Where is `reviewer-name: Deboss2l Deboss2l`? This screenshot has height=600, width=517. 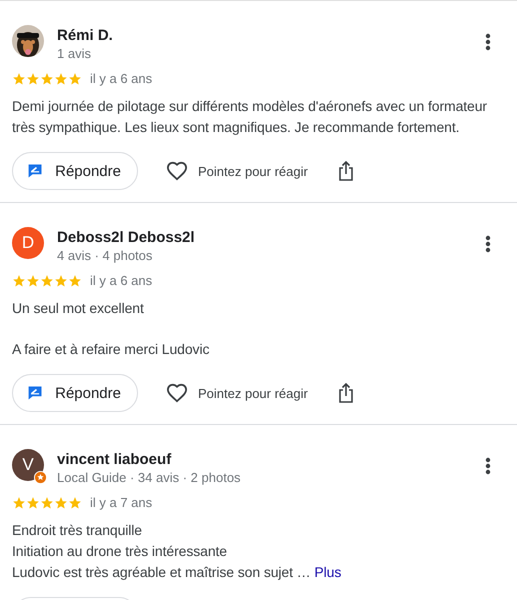
reviewer-name: Deboss2l Deboss2l is located at coordinates (264, 237).